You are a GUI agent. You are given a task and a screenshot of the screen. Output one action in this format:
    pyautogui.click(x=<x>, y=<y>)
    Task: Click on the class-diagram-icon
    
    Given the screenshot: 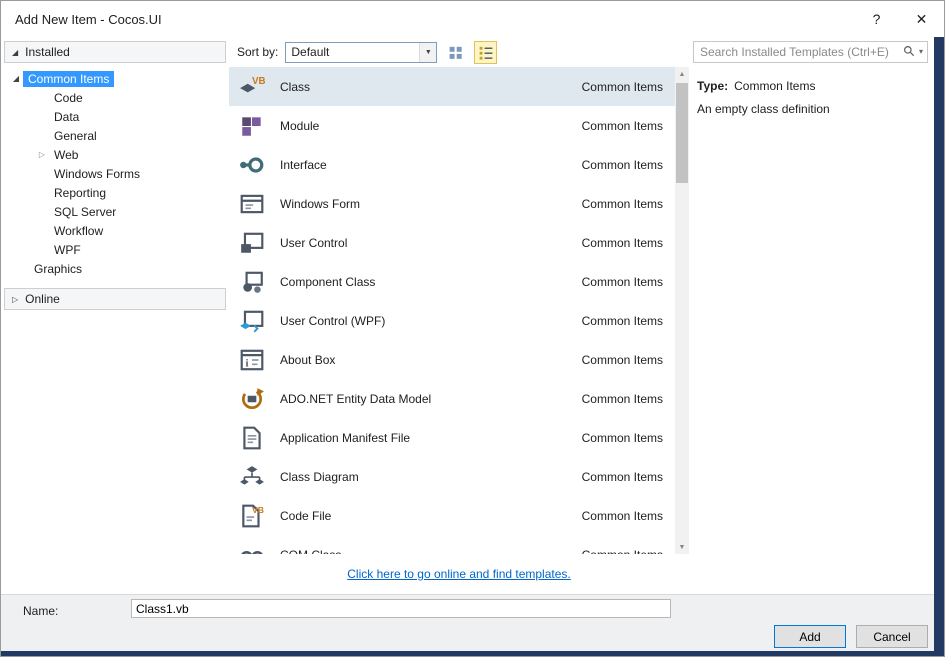 What is the action you would take?
    pyautogui.click(x=252, y=477)
    